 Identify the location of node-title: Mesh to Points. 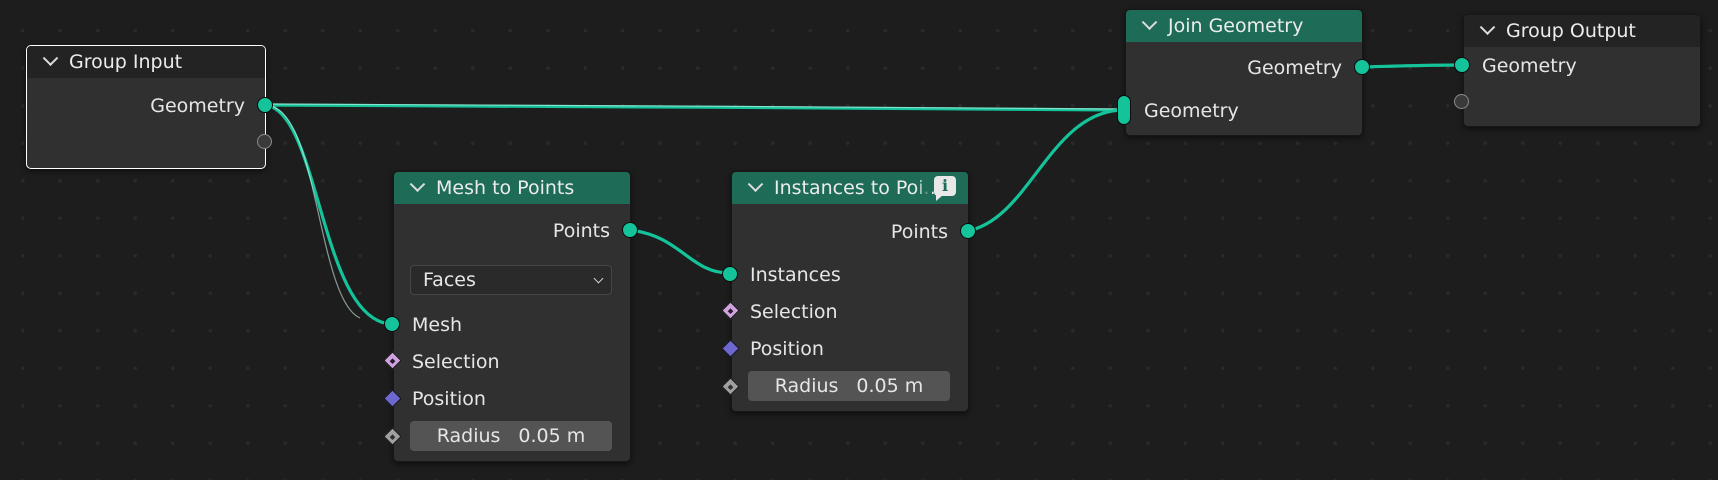
(505, 188).